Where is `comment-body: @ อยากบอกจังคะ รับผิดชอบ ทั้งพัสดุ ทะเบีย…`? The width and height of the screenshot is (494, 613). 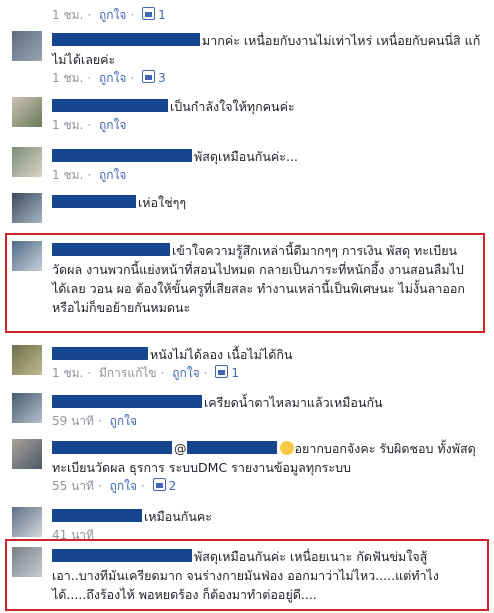 comment-body: @ อยากบอกจังคะ รับผิดชอบ ทั้งพัสดุ ทะเบีย… is located at coordinates (268, 466).